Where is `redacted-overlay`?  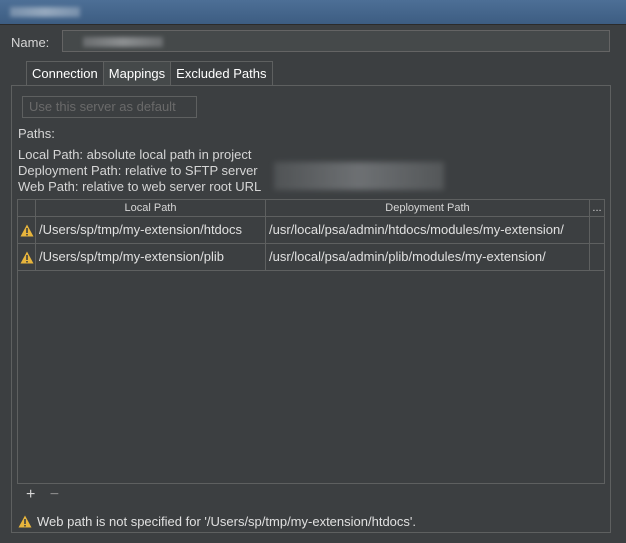
redacted-overlay is located at coordinates (359, 176).